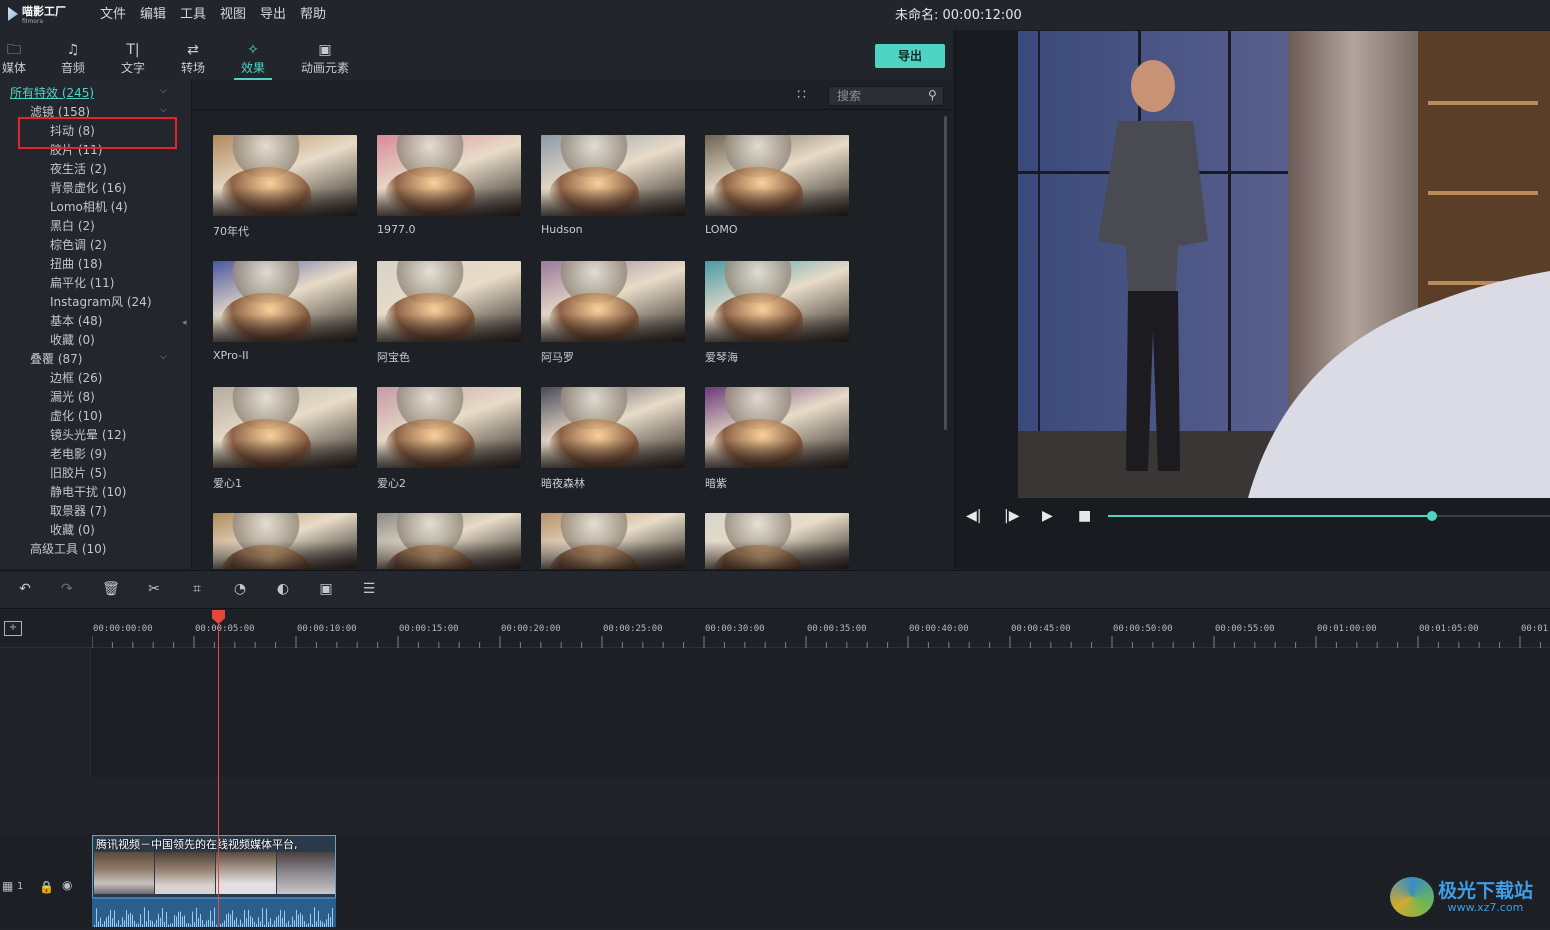 The width and height of the screenshot is (1550, 930). What do you see at coordinates (88, 187) in the screenshot?
I see `category-item: 背景虚化 (16)` at bounding box center [88, 187].